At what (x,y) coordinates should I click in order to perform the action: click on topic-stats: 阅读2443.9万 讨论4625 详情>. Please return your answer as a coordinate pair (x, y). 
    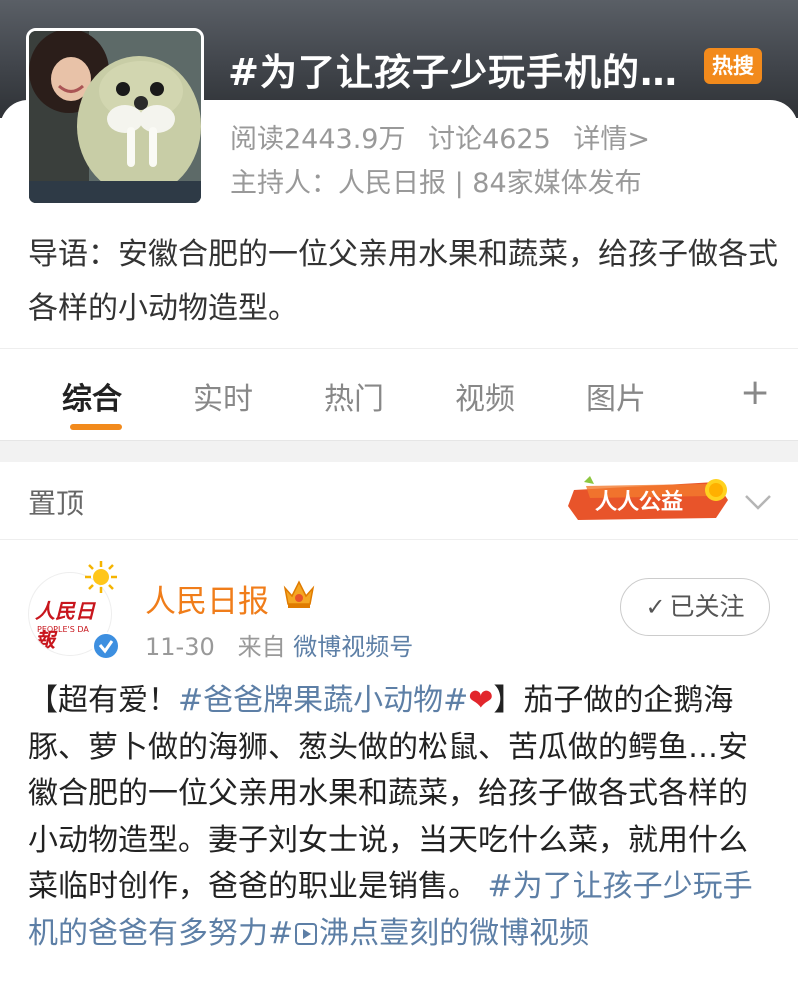
    Looking at the image, I should click on (447, 136).